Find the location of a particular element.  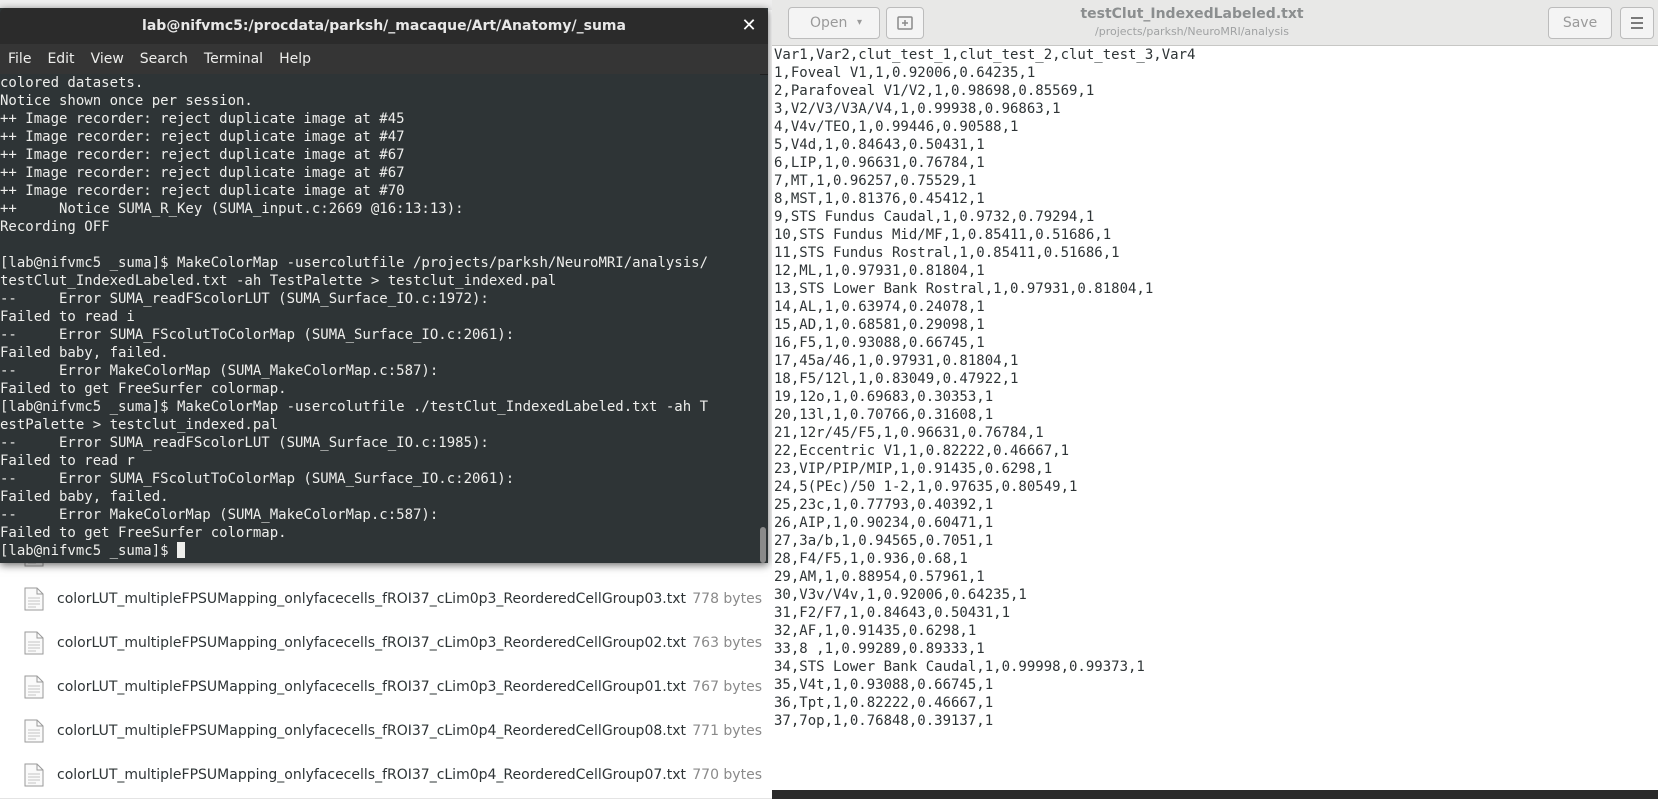

editor-line: 8,MST,1,0.81376,0.45412,1 is located at coordinates (879, 199).